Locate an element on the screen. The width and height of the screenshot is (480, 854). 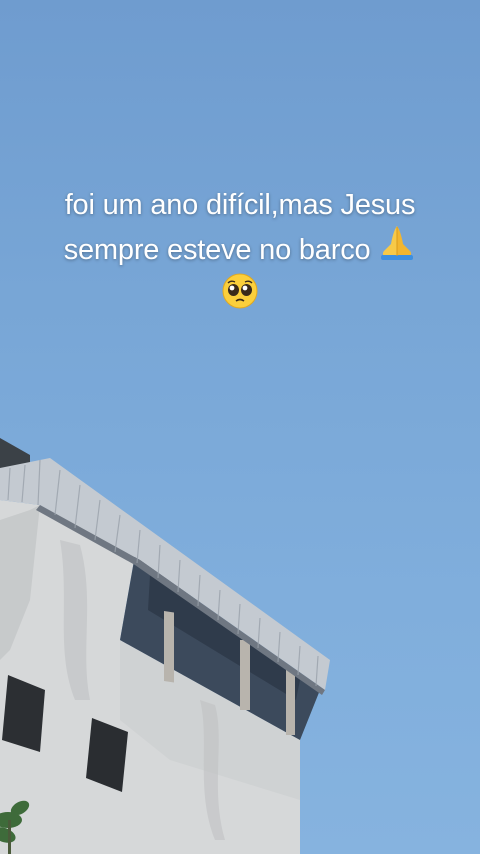
folded-hands-emoji-icon is located at coordinates (397, 248).